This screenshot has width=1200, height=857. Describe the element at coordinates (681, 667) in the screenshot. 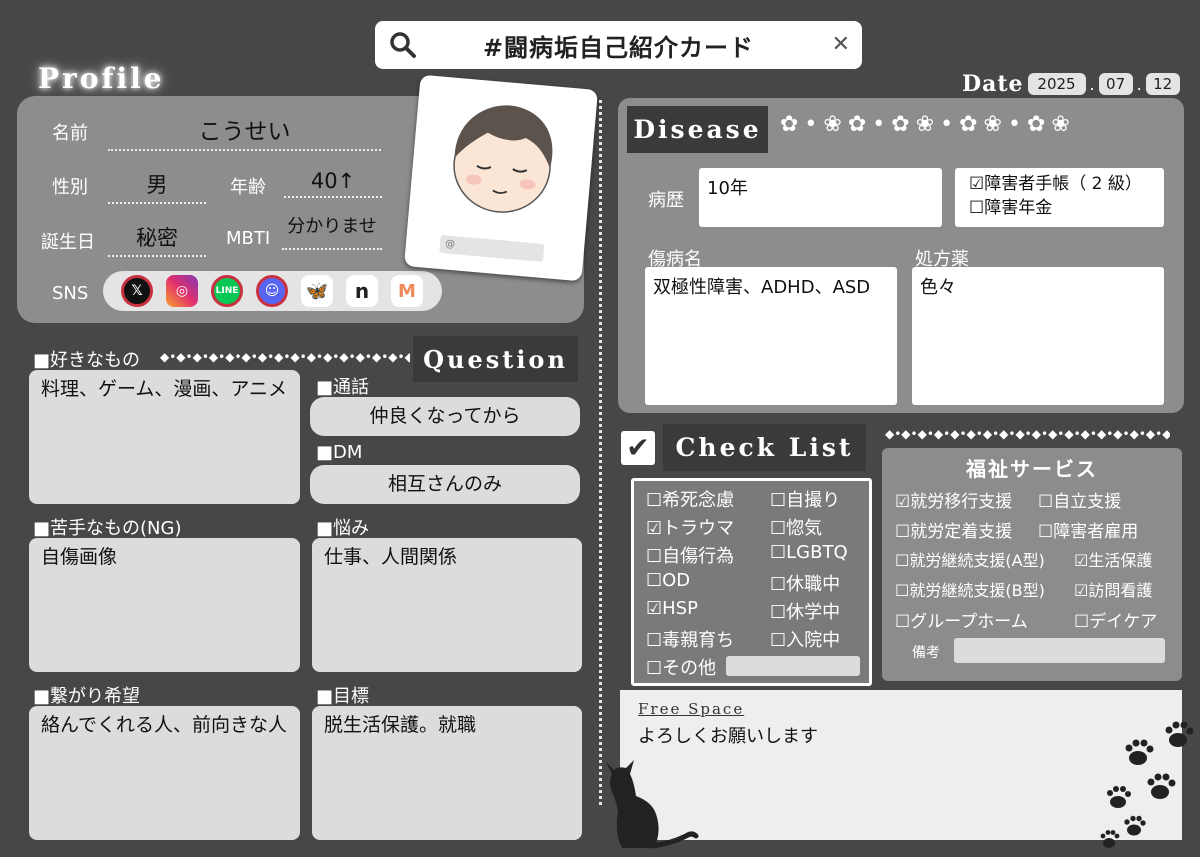

I see `checklist-item: ☐その他` at that location.